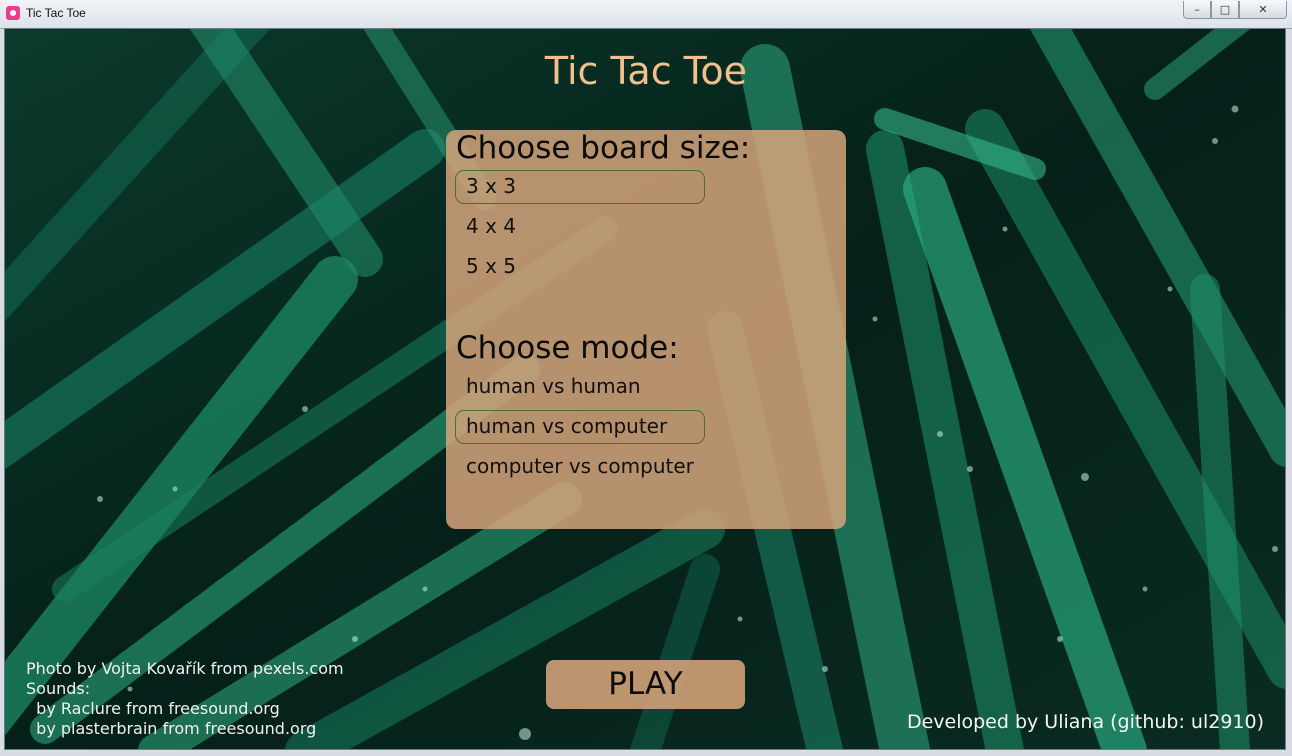 The width and height of the screenshot is (1292, 756). Describe the element at coordinates (56, 13) in the screenshot. I see `window-title: Tic Tac Toe` at that location.